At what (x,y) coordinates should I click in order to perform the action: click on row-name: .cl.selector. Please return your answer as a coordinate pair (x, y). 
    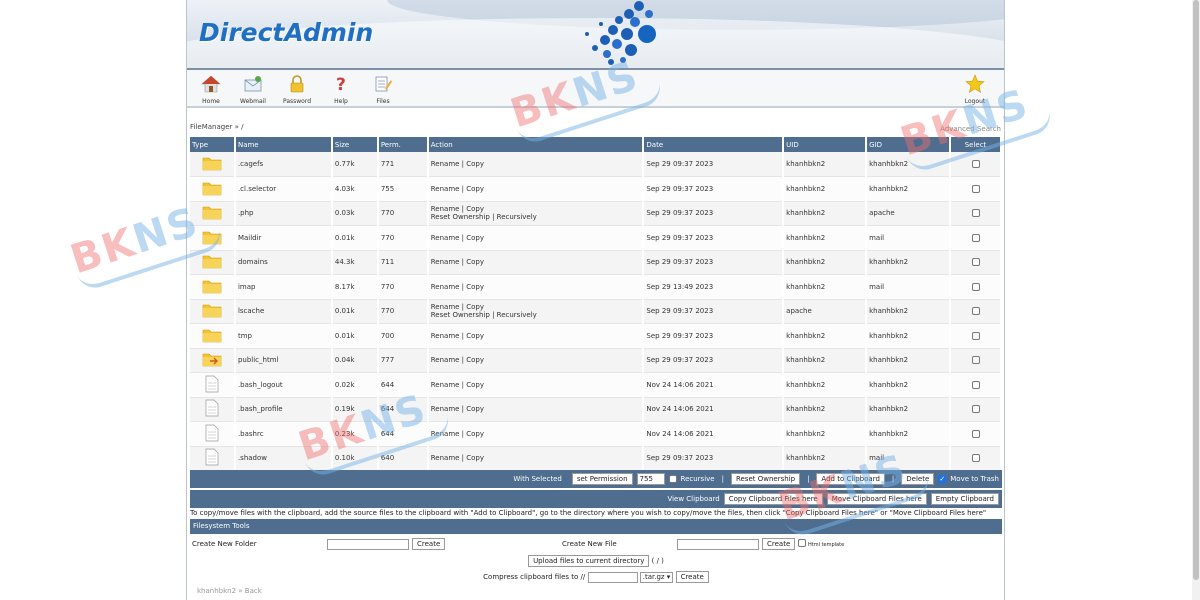
    Looking at the image, I should click on (283, 189).